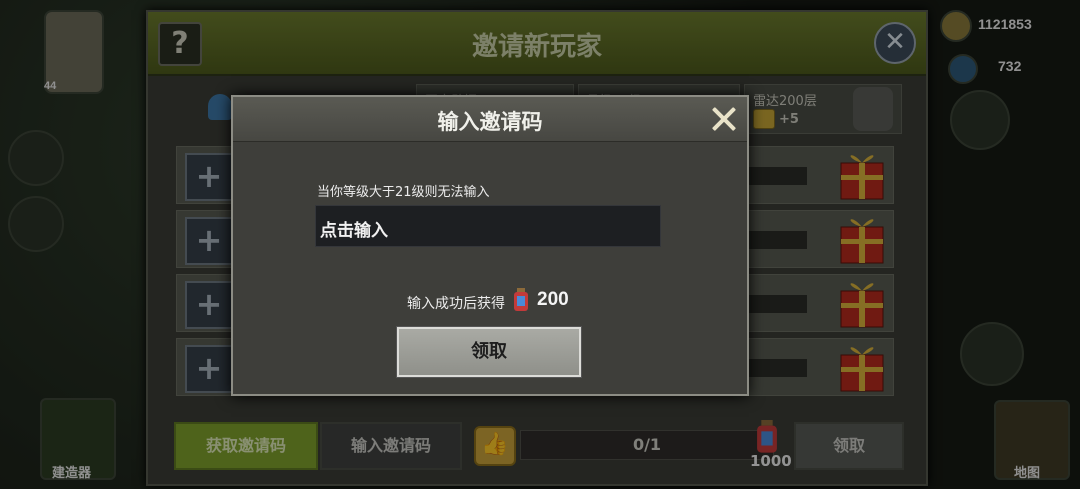 Image resolution: width=1080 pixels, height=489 pixels. I want to click on dialog-header: 输入邀请码, so click(490, 119).